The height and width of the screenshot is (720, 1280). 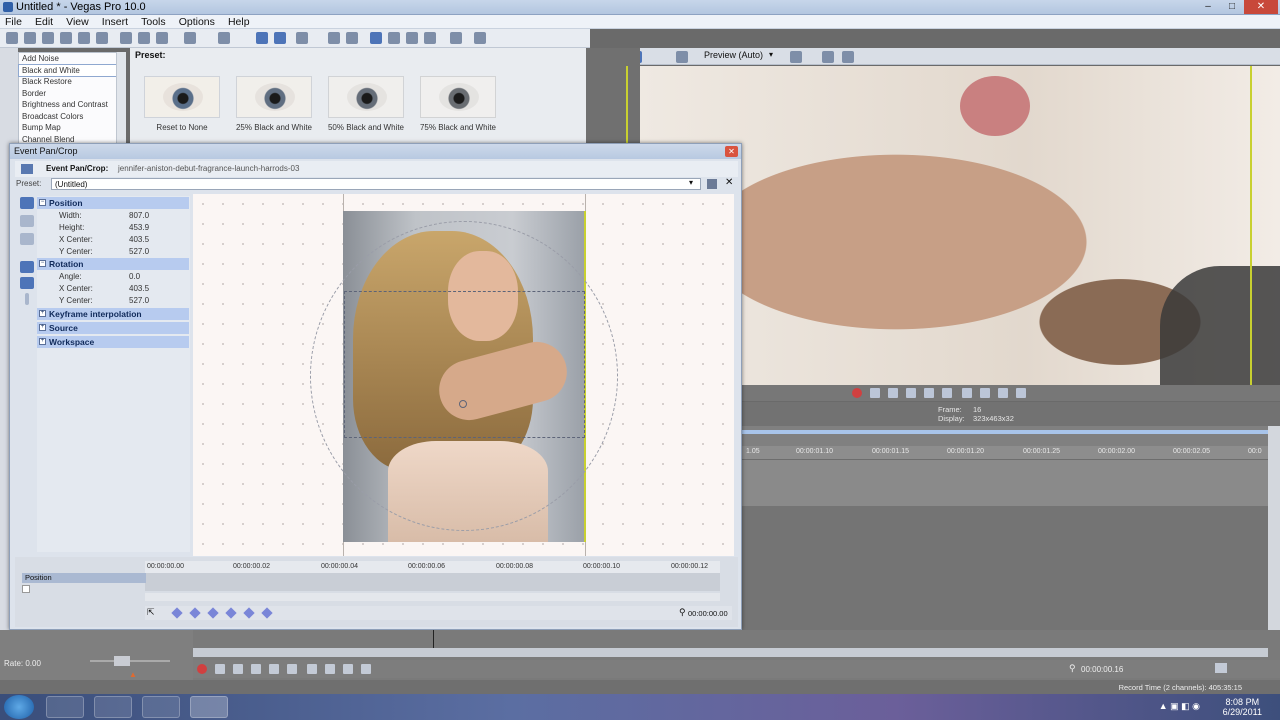 I want to click on list-item: Bump Map, so click(x=72, y=128).